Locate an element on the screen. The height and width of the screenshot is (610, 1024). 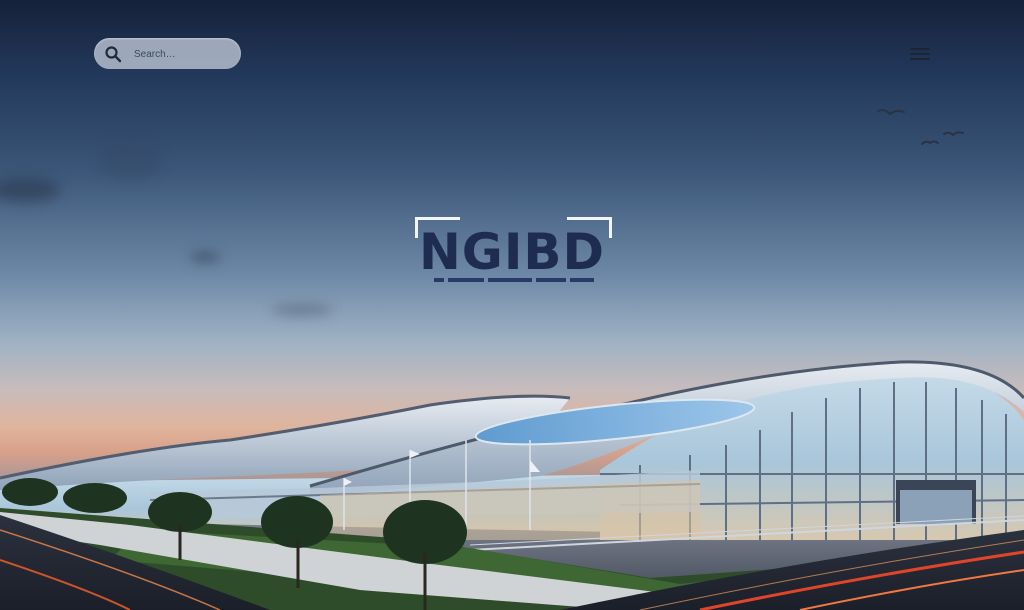
logo-tagline is located at coordinates (512, 281).